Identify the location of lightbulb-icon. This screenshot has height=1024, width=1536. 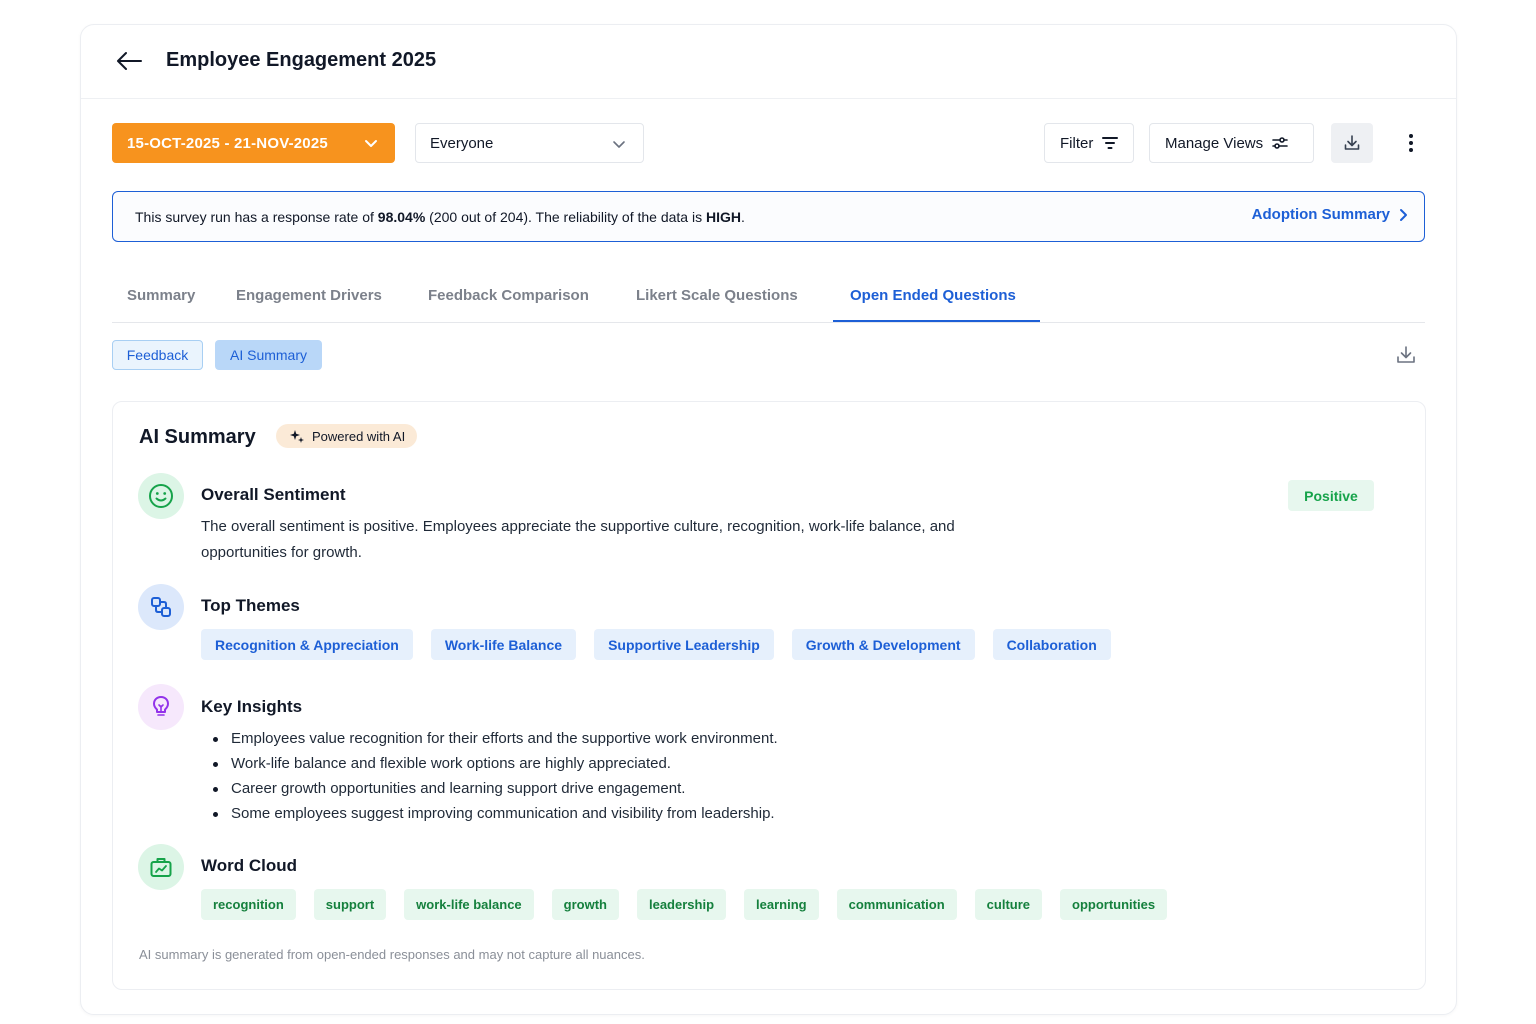
(161, 707).